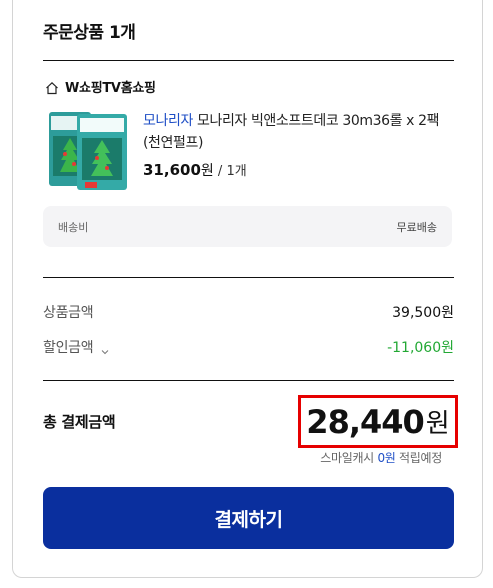  Describe the element at coordinates (73, 227) in the screenshot. I see `shipping-label: 배송비` at that location.